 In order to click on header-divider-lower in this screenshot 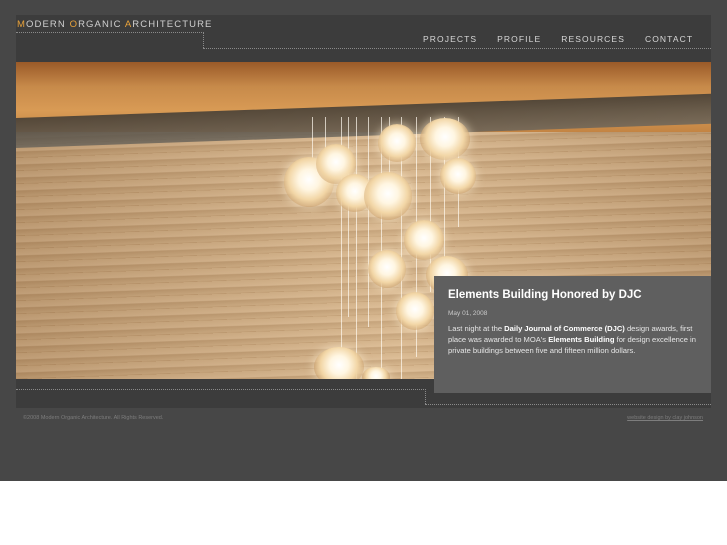, I will do `click(457, 48)`.